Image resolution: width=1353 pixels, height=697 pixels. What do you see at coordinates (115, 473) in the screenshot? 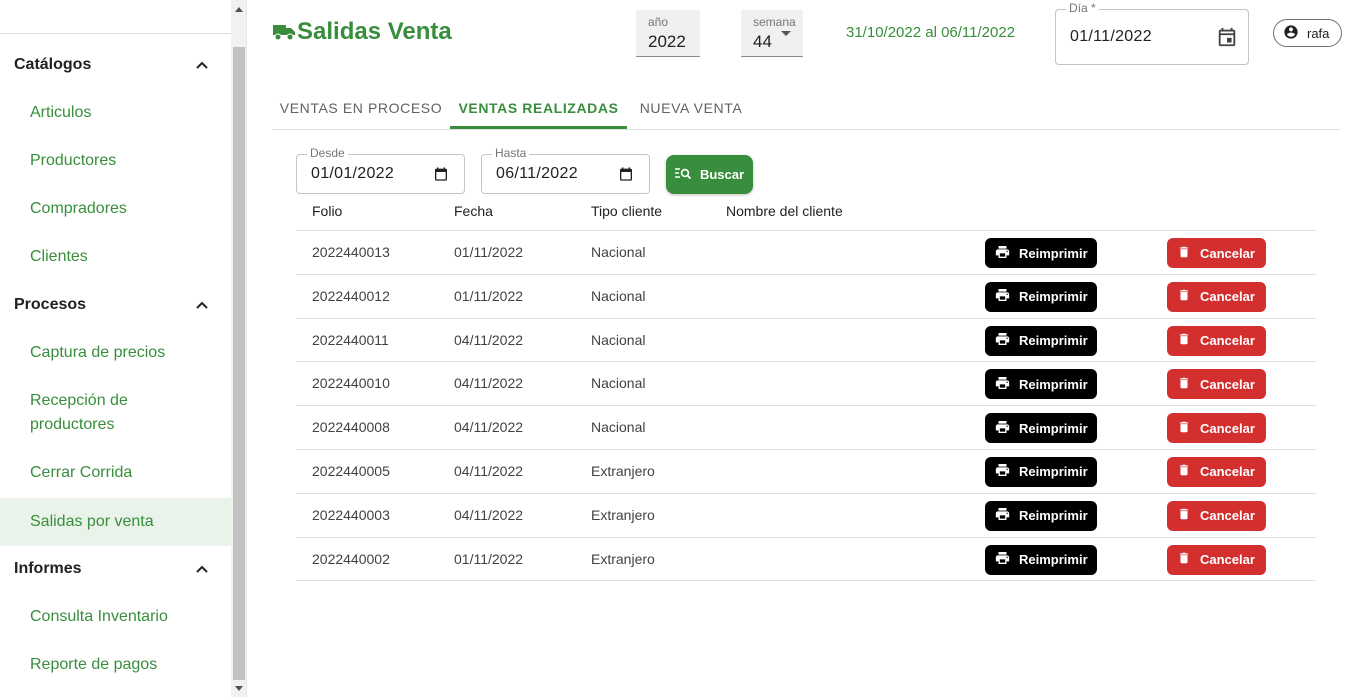
I see `sidebar-item-cerrar-corrida: Cerrar Corrida` at bounding box center [115, 473].